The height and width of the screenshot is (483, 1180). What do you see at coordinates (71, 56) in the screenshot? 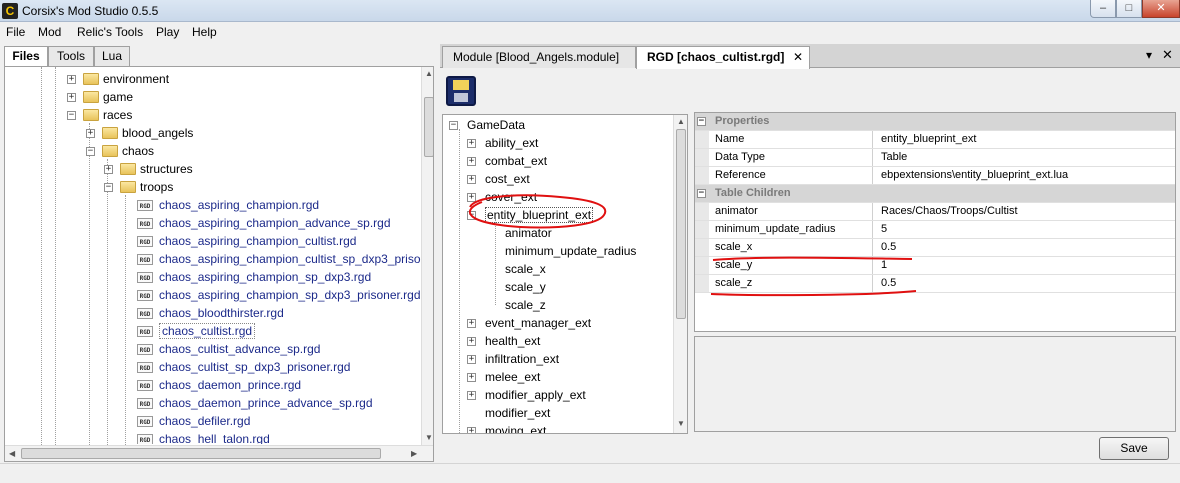
I see `tab-tools: Tools` at bounding box center [71, 56].